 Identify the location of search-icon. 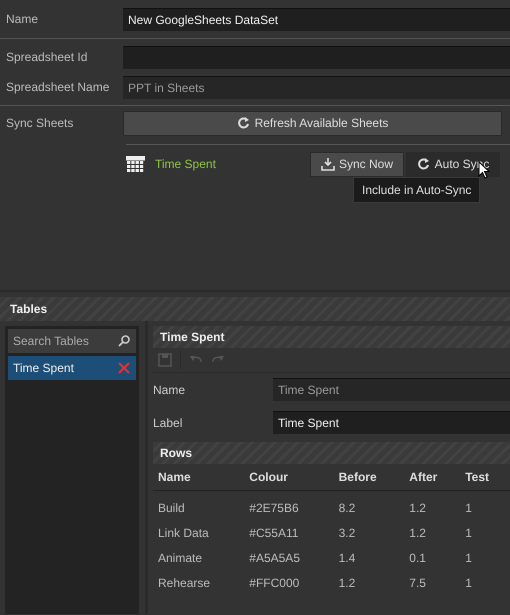
(124, 341).